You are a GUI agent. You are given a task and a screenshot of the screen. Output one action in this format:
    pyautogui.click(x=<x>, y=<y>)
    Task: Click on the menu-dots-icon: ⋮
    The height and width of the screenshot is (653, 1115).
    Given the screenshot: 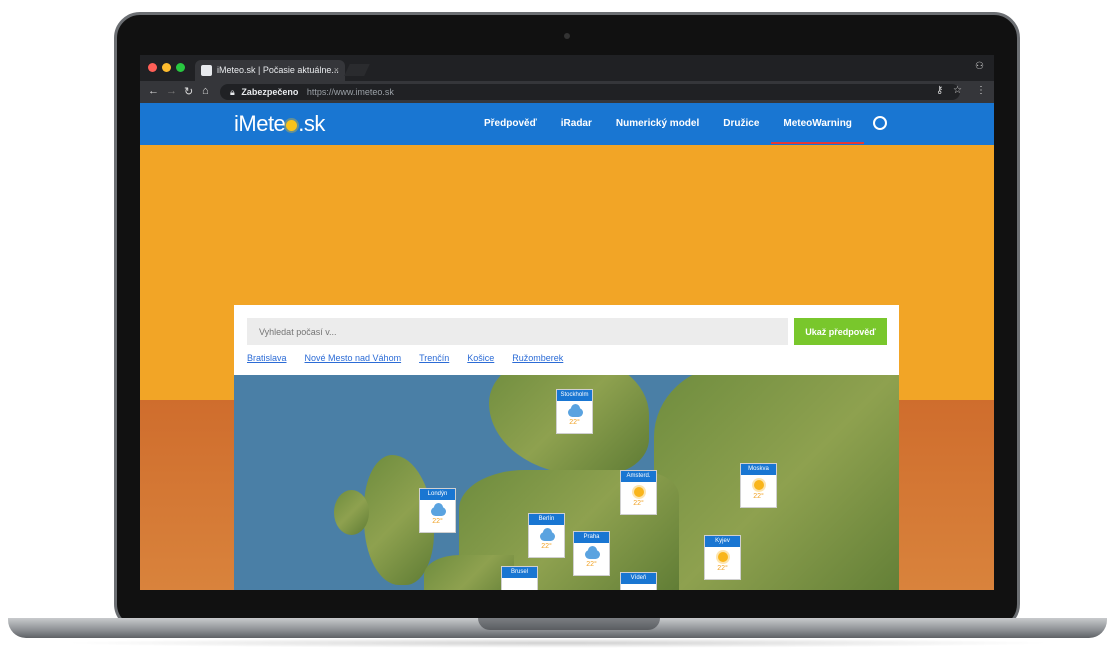 What is the action you would take?
    pyautogui.click(x=981, y=90)
    